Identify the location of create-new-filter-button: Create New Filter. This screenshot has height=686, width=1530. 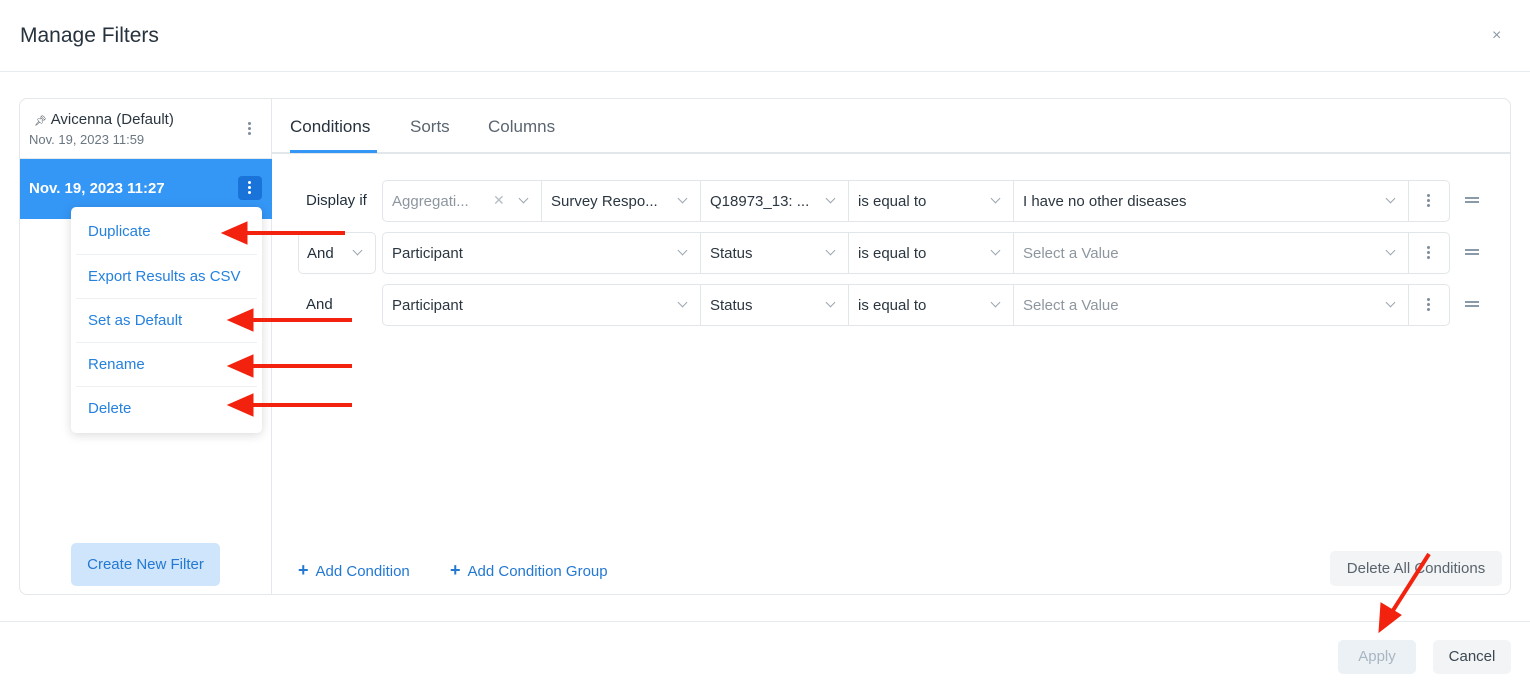
(145, 564).